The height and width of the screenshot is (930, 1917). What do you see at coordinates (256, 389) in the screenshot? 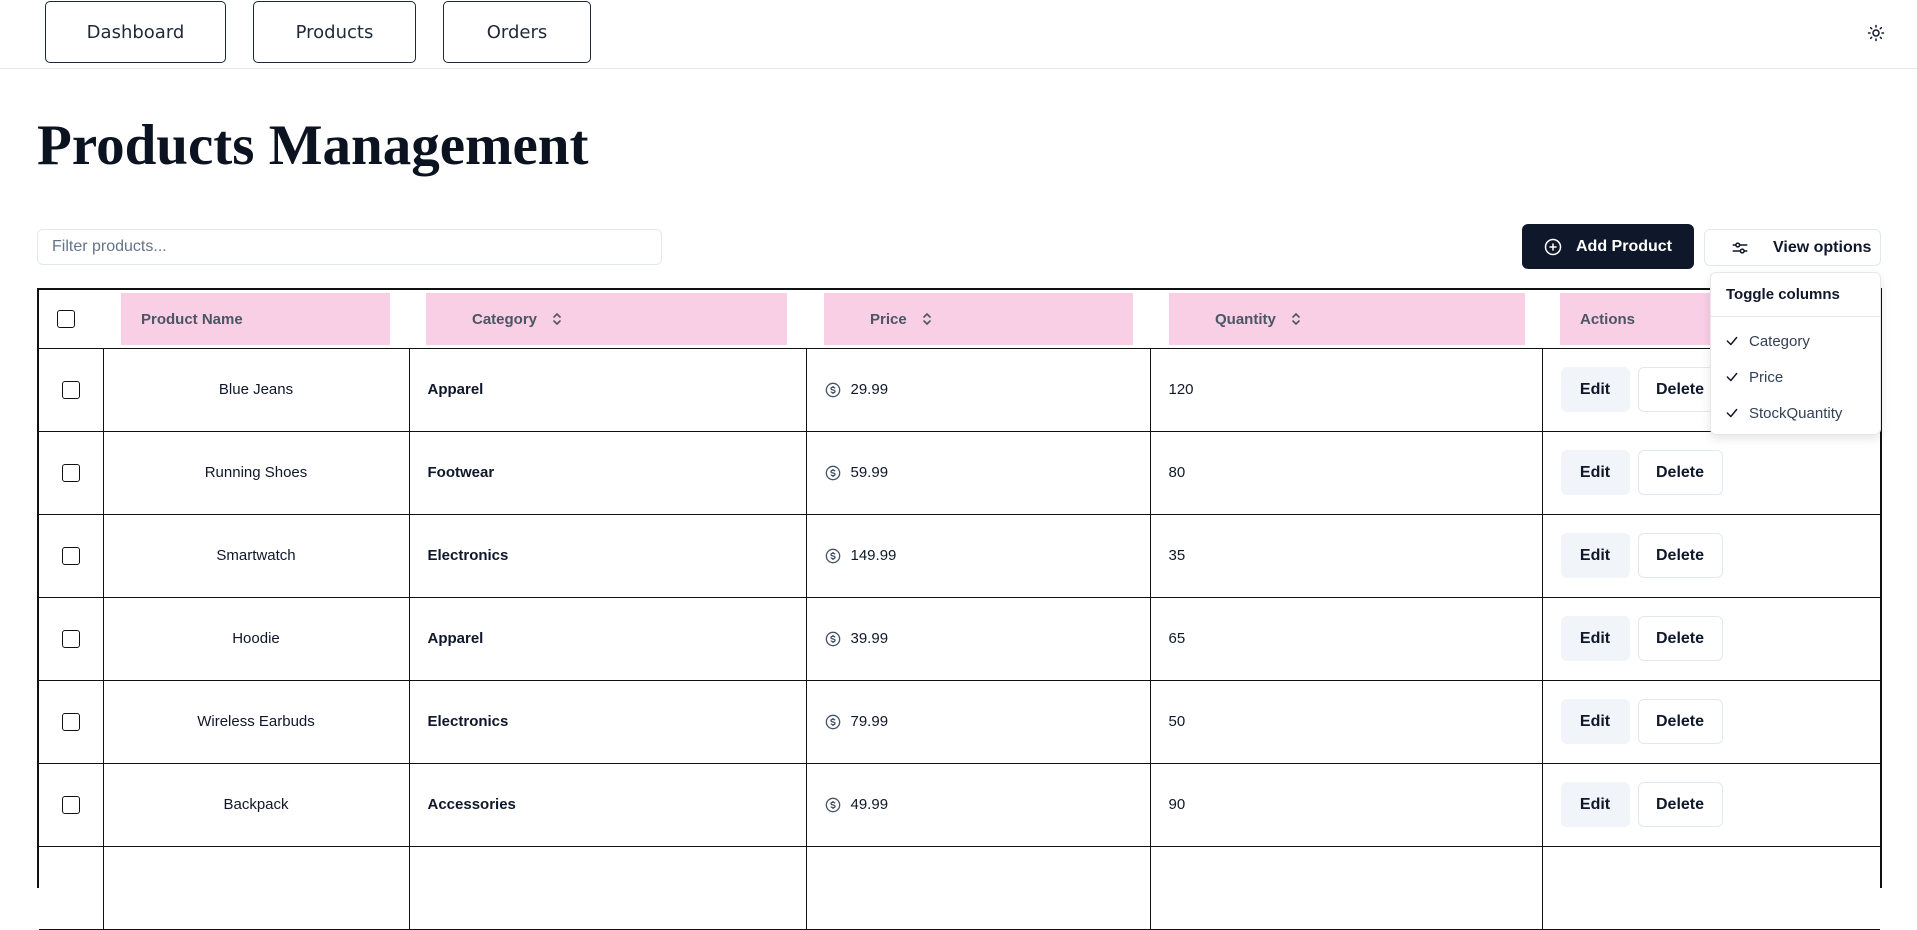
I see `product-name: Blue Jeans` at bounding box center [256, 389].